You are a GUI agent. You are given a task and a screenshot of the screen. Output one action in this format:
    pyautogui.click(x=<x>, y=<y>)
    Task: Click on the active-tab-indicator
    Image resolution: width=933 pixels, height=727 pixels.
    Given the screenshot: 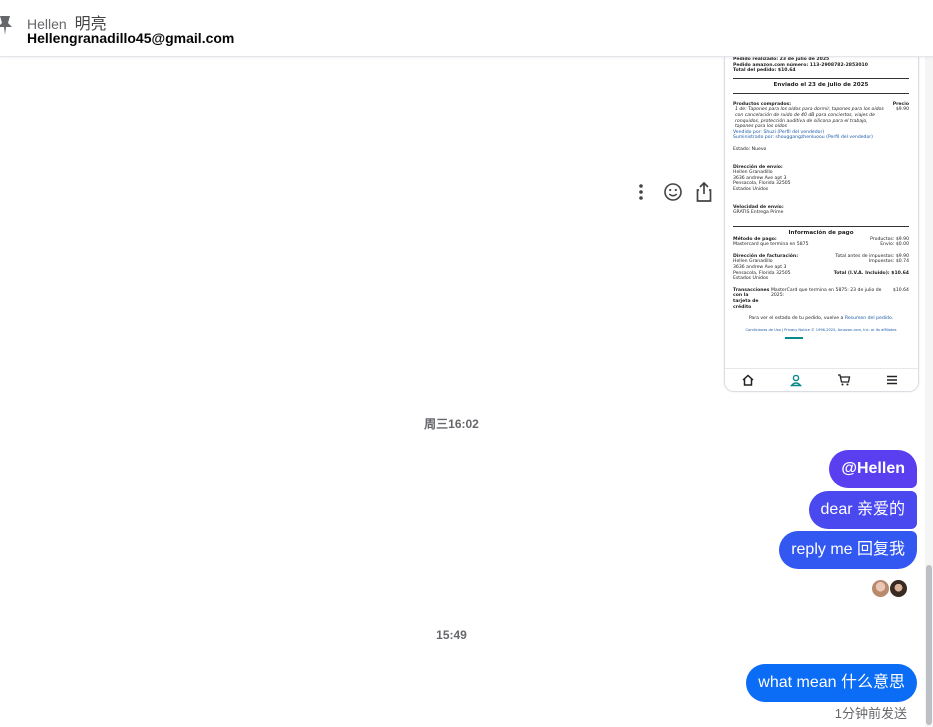 What is the action you would take?
    pyautogui.click(x=794, y=338)
    